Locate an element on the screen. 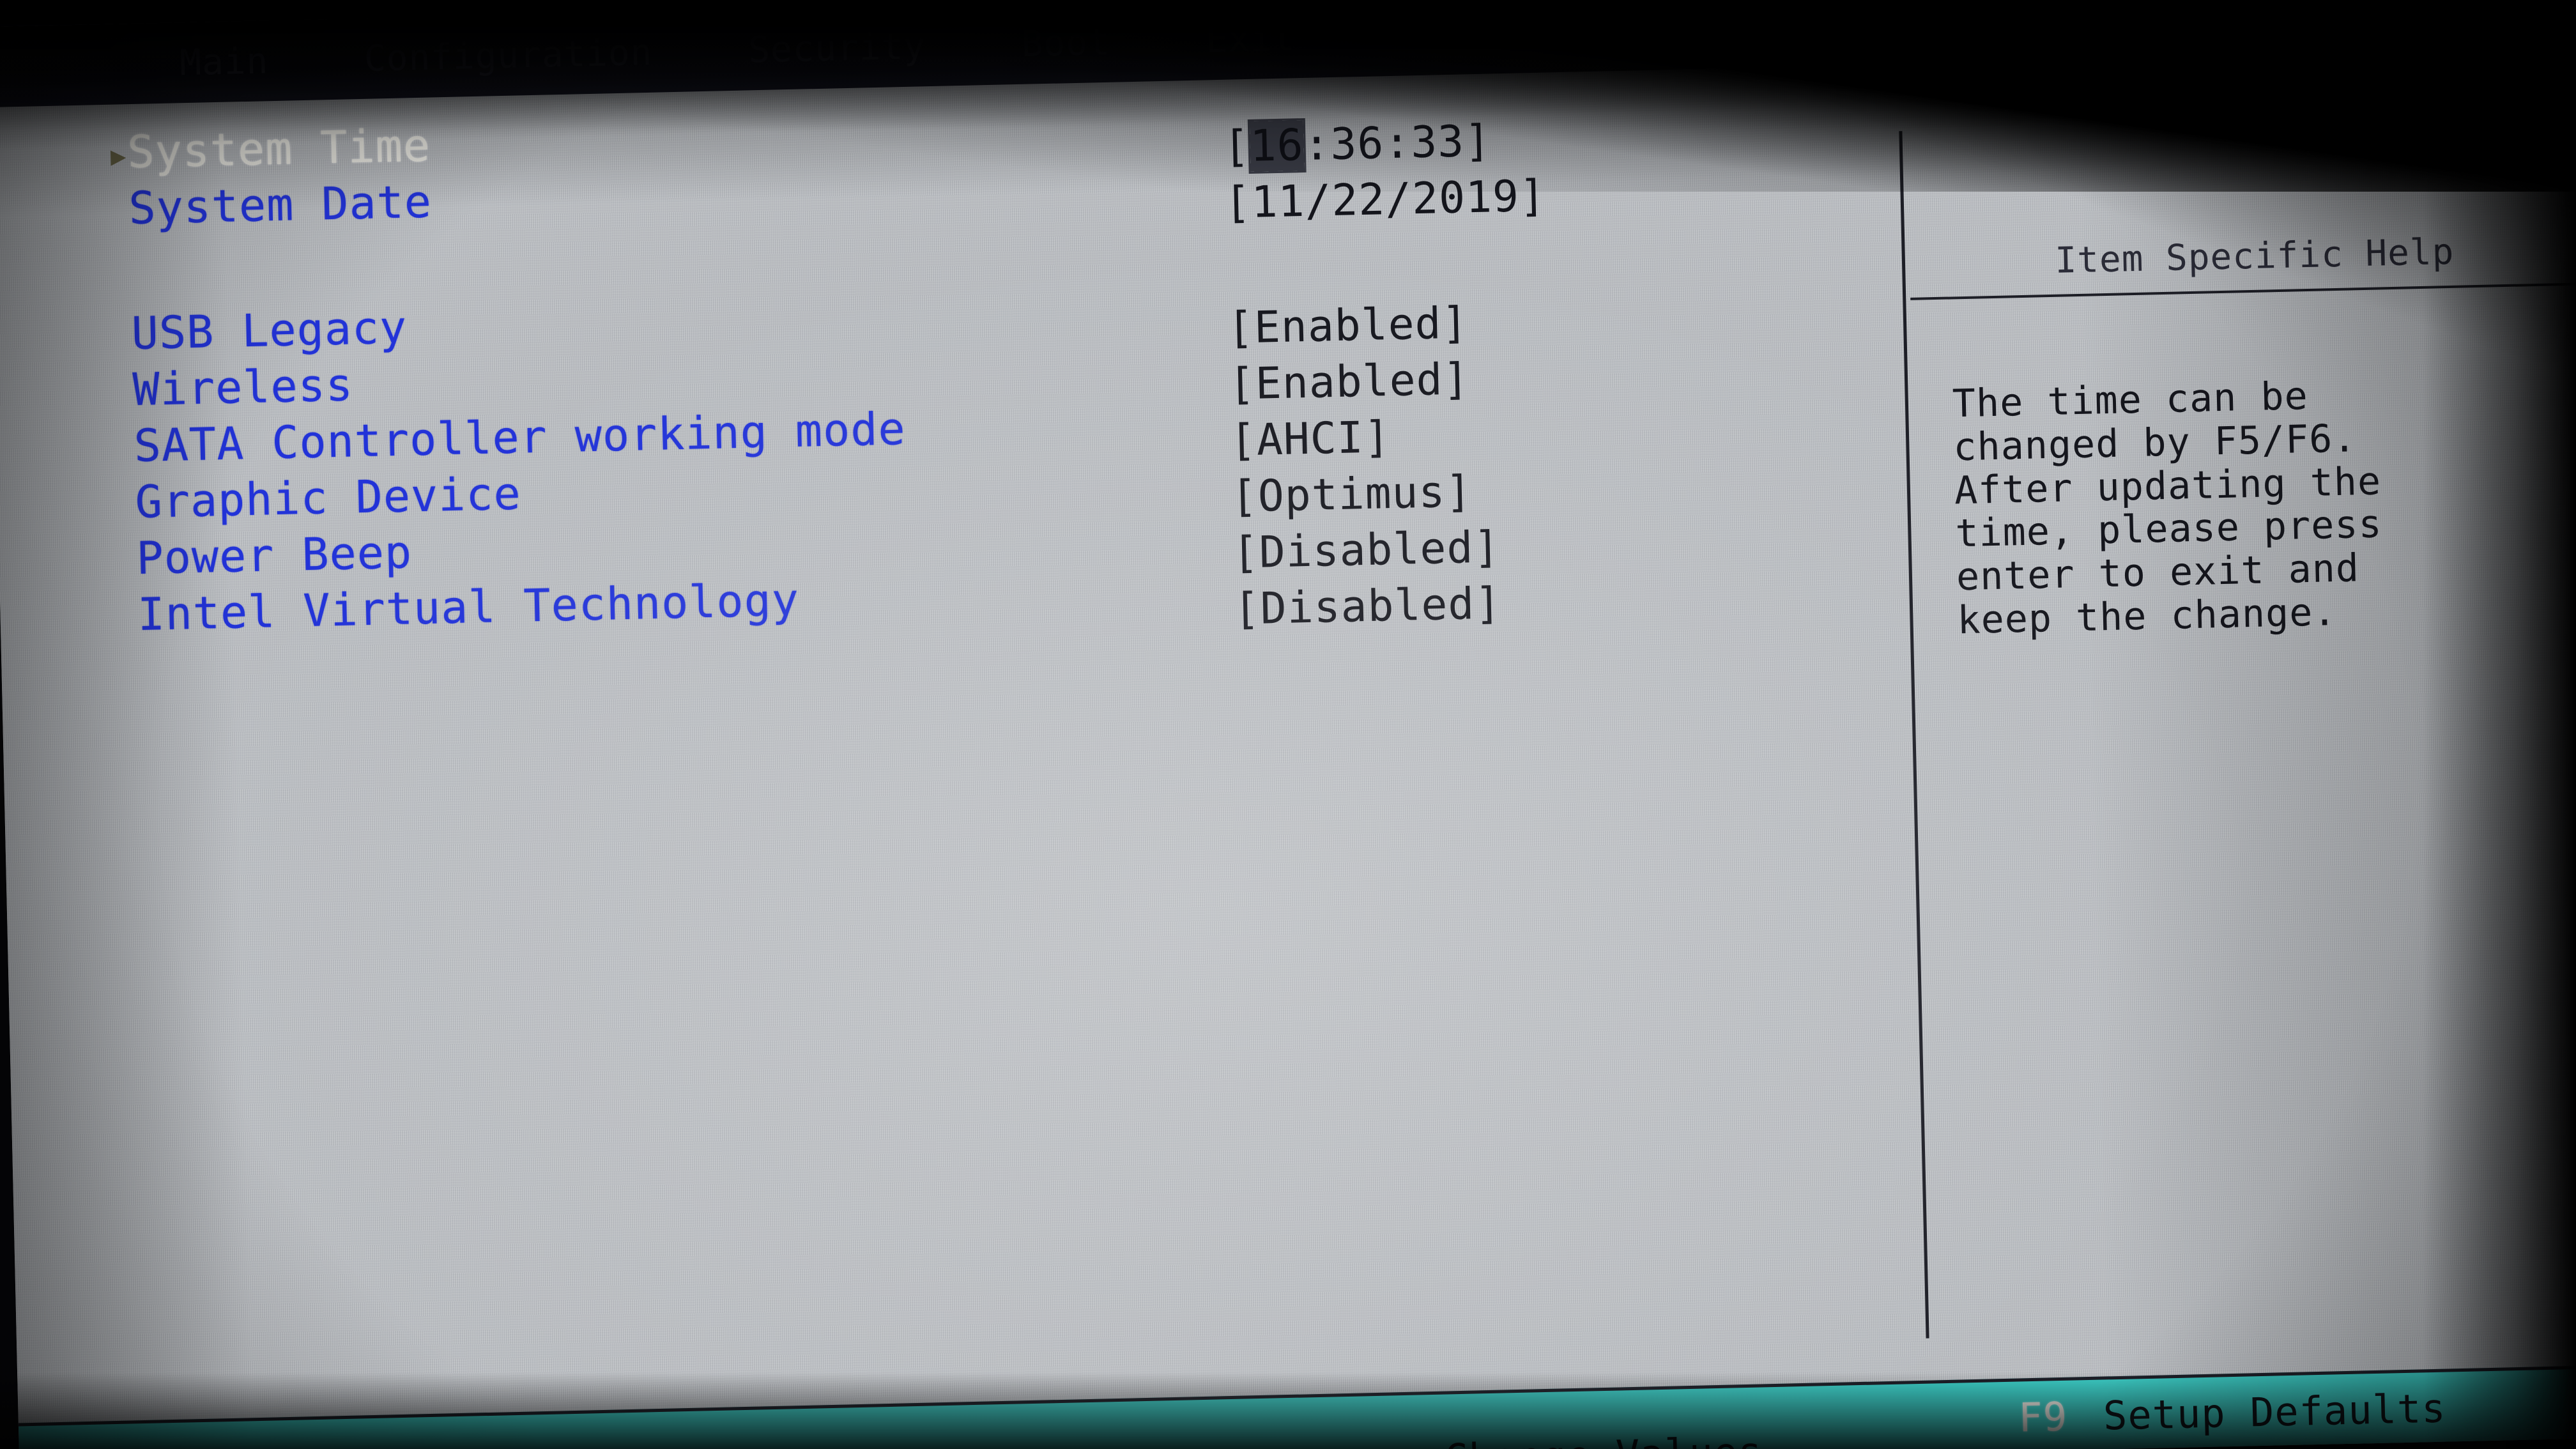 This screenshot has width=2576, height=1449. monitor-bezel-top is located at coordinates (1288, 96).